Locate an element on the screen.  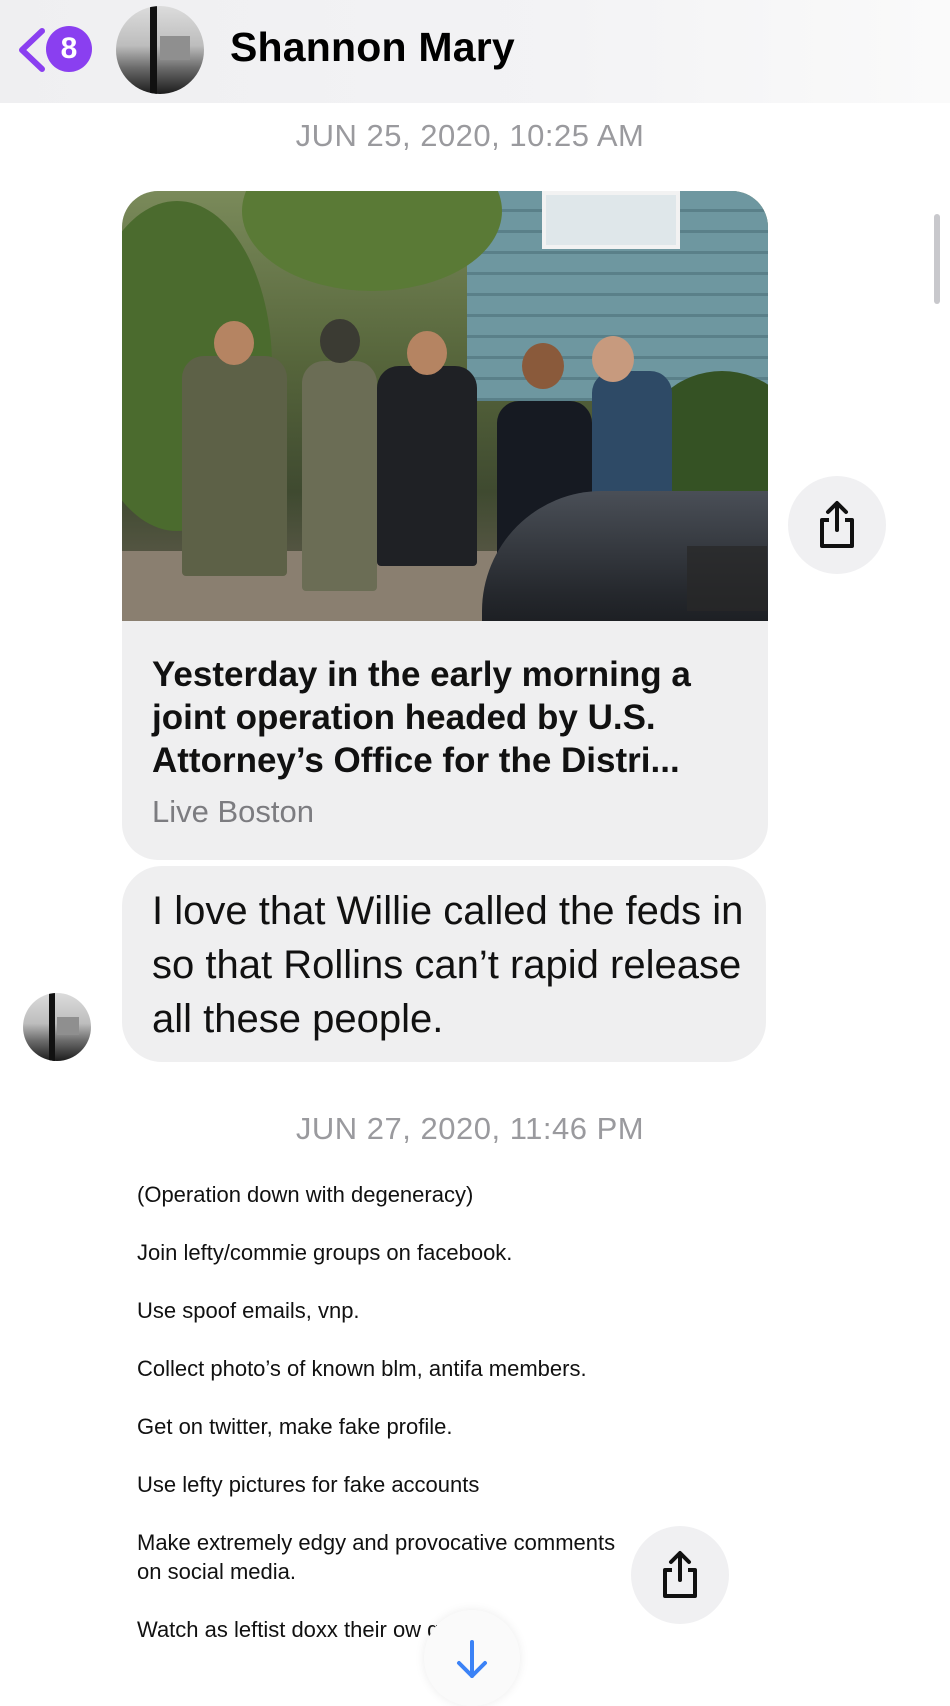
contact-name: Shannon Mary is located at coordinates (372, 47).